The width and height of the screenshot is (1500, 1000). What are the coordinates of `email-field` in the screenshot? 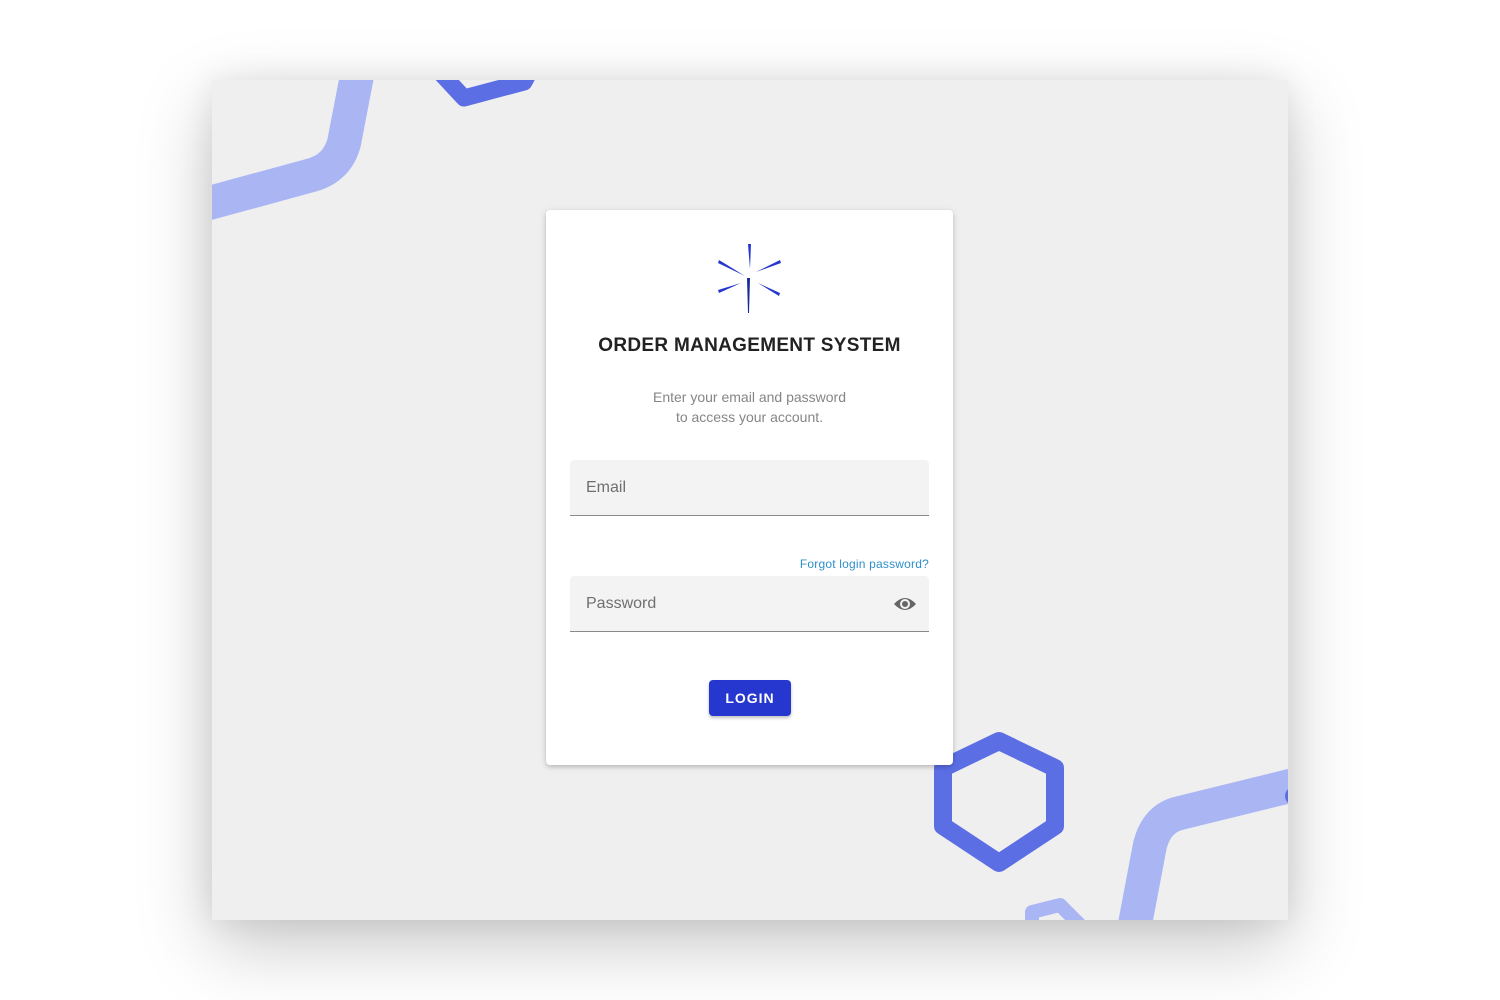 It's located at (749, 487).